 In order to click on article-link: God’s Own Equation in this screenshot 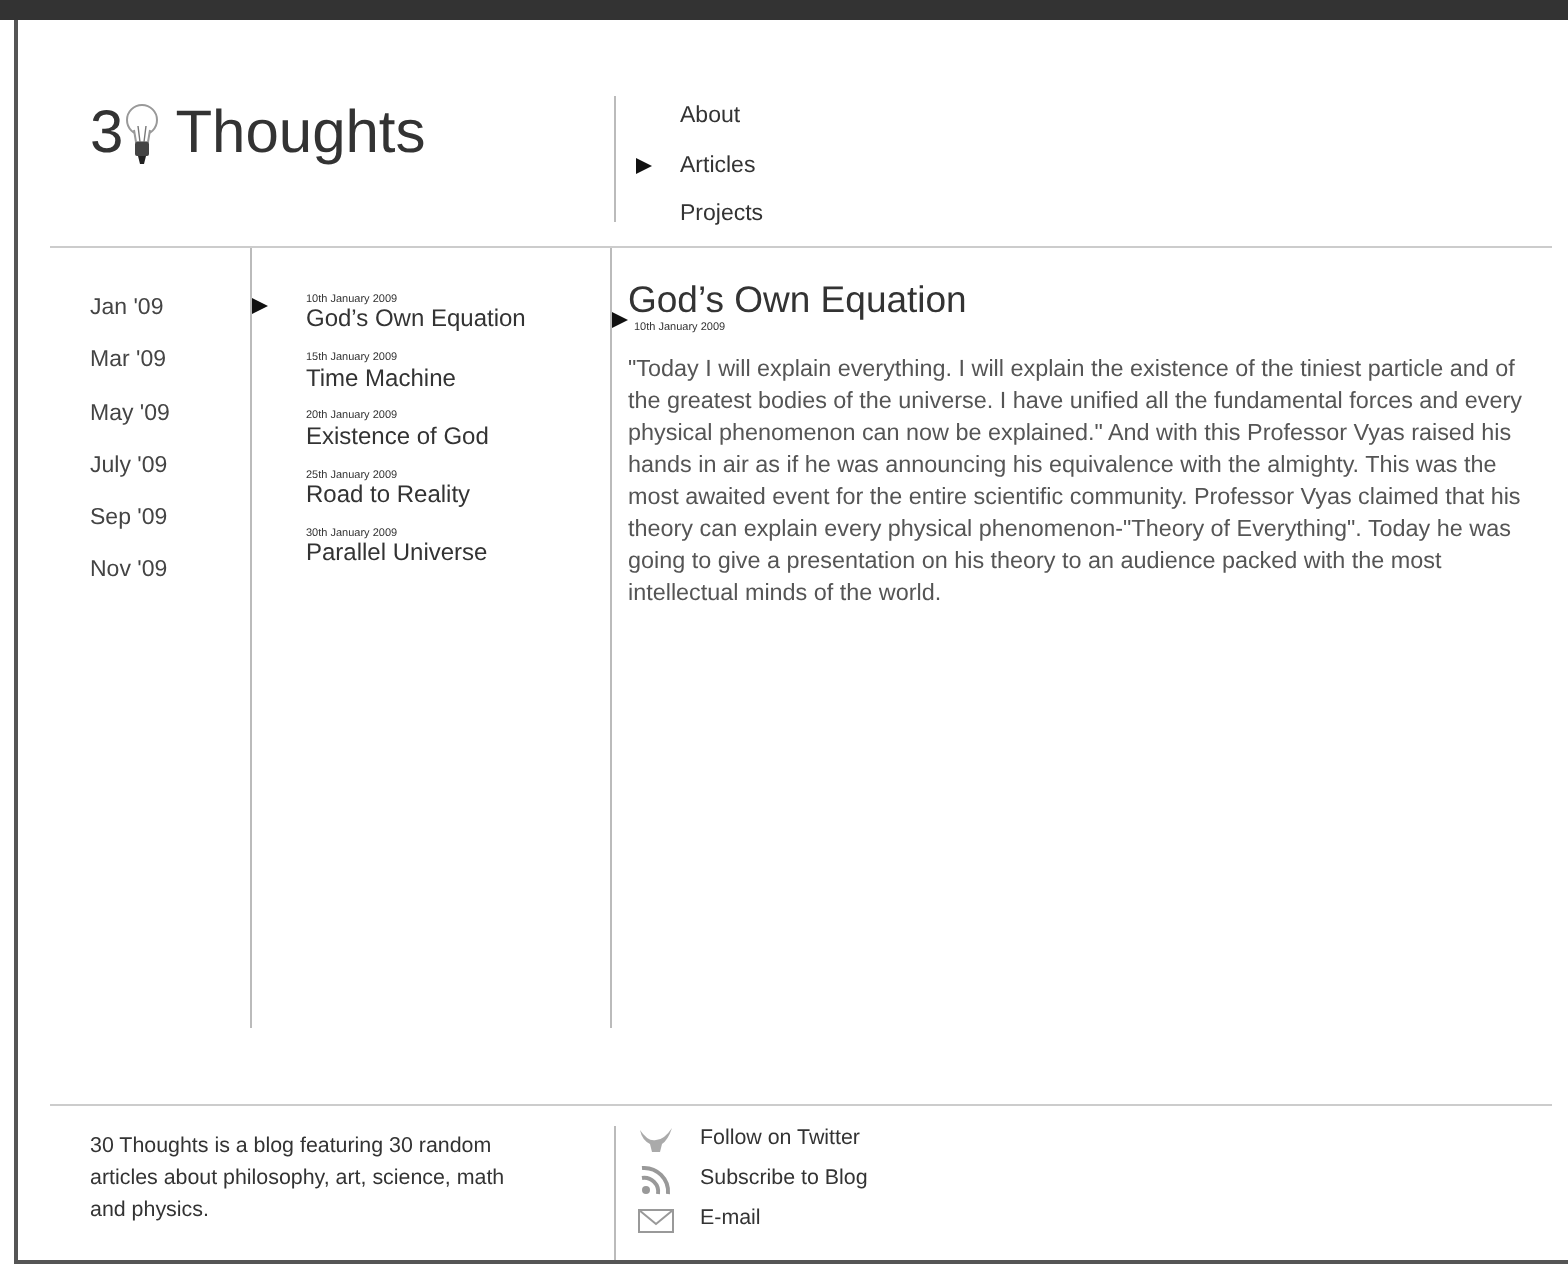, I will do `click(416, 320)`.